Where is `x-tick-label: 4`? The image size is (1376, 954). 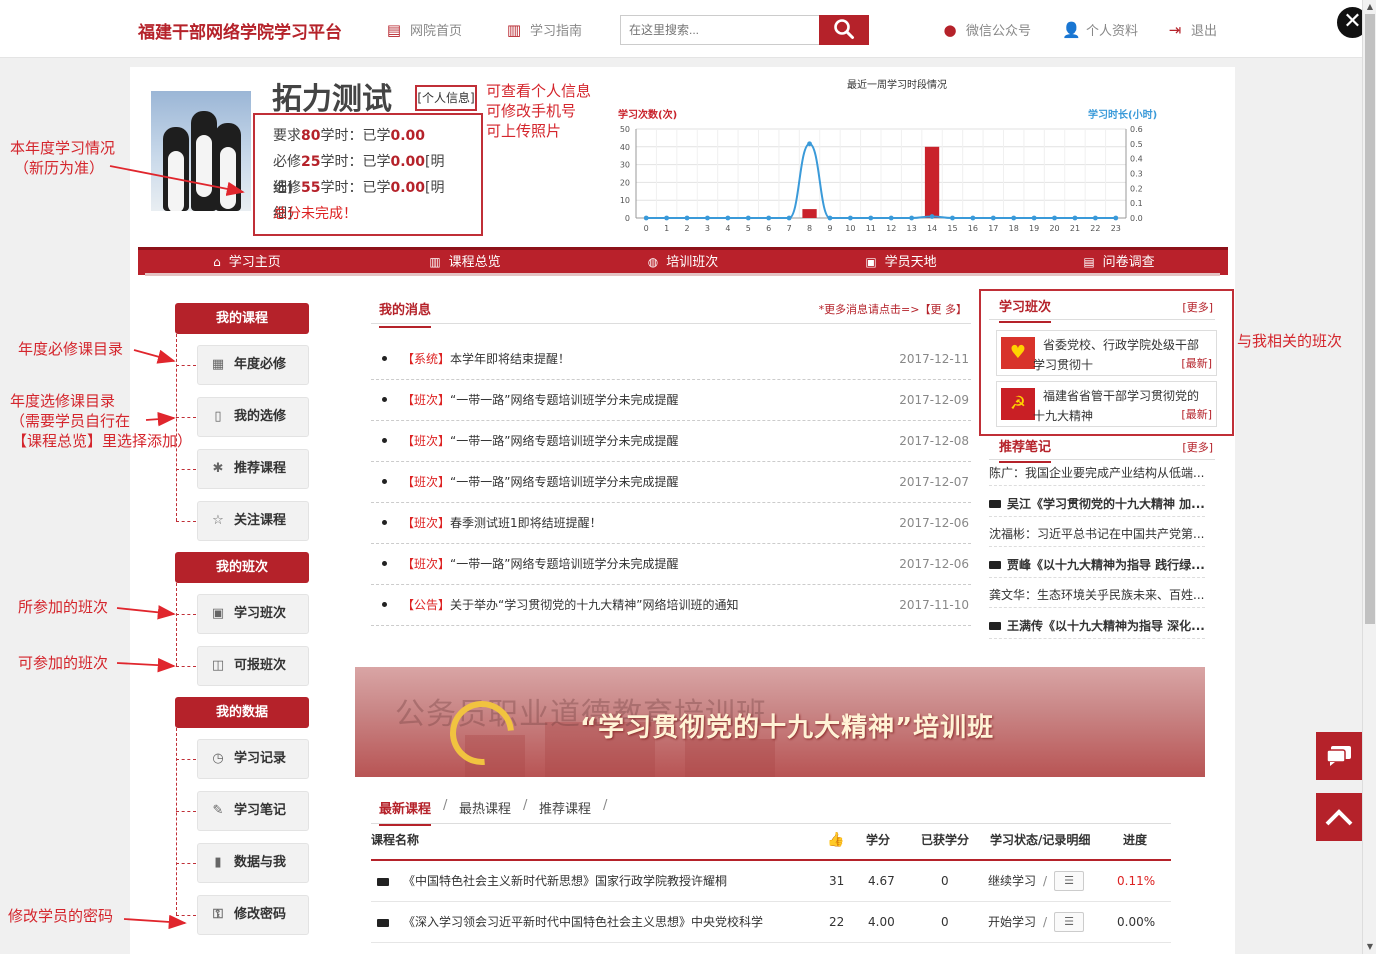 x-tick-label: 4 is located at coordinates (727, 228).